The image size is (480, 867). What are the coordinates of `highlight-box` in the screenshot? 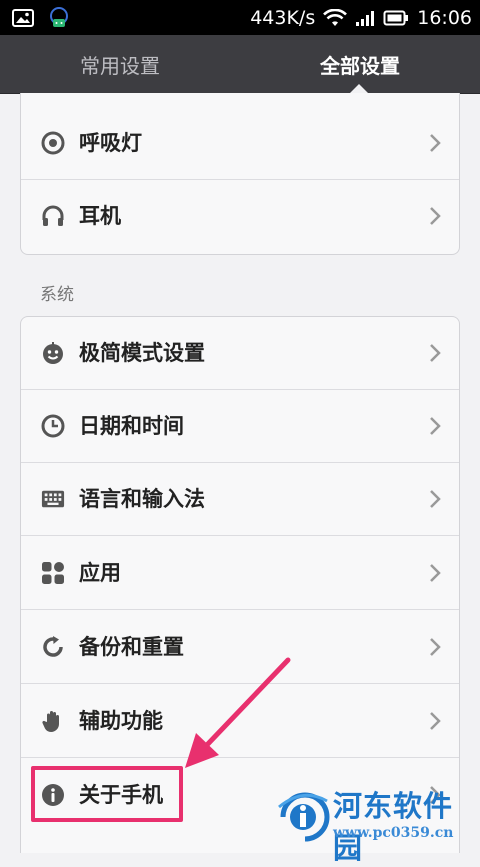 It's located at (107, 794).